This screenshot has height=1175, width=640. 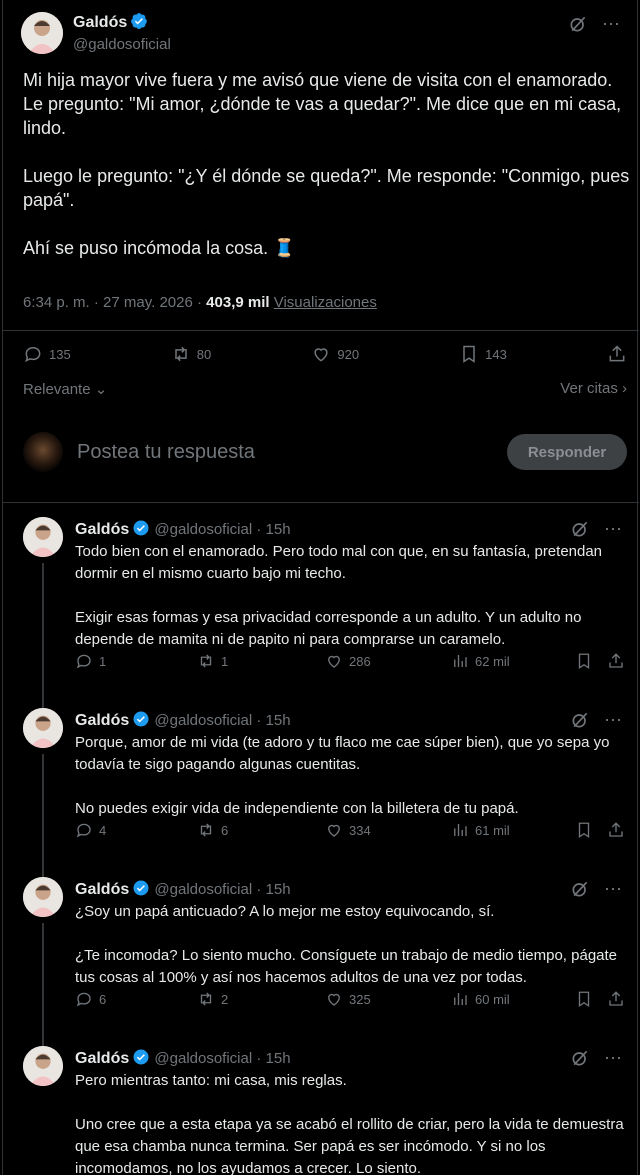 I want to click on like-button: 920, so click(x=335, y=354).